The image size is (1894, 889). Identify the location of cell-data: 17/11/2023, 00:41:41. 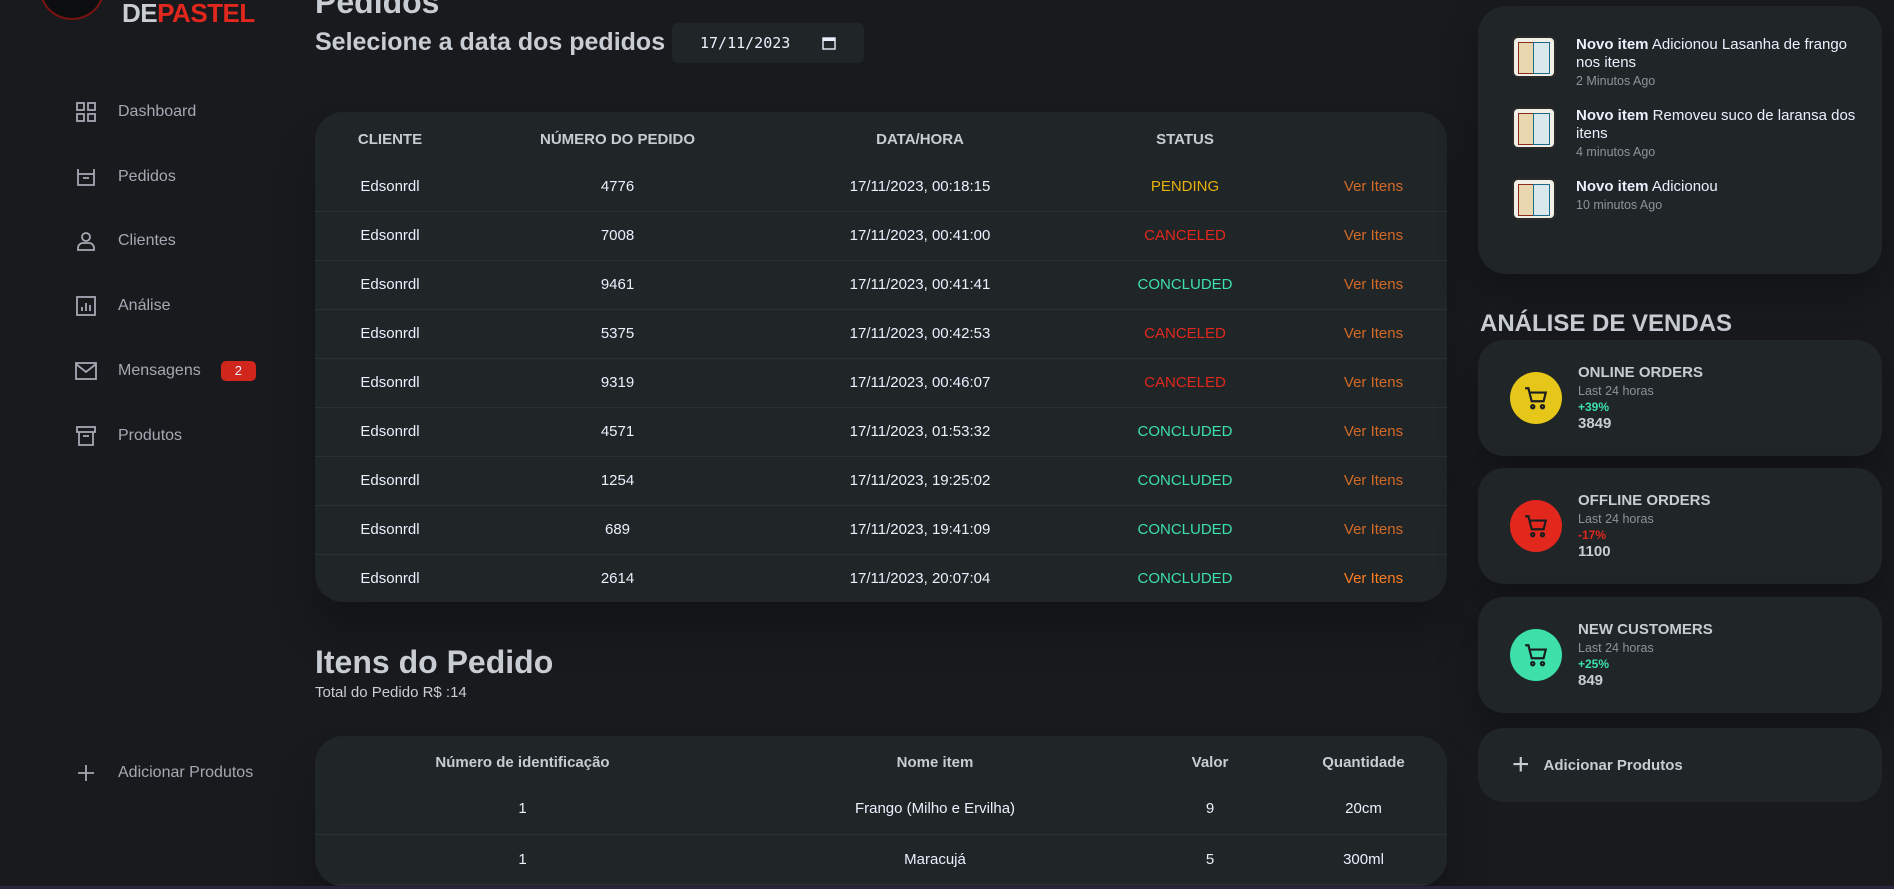
(920, 285).